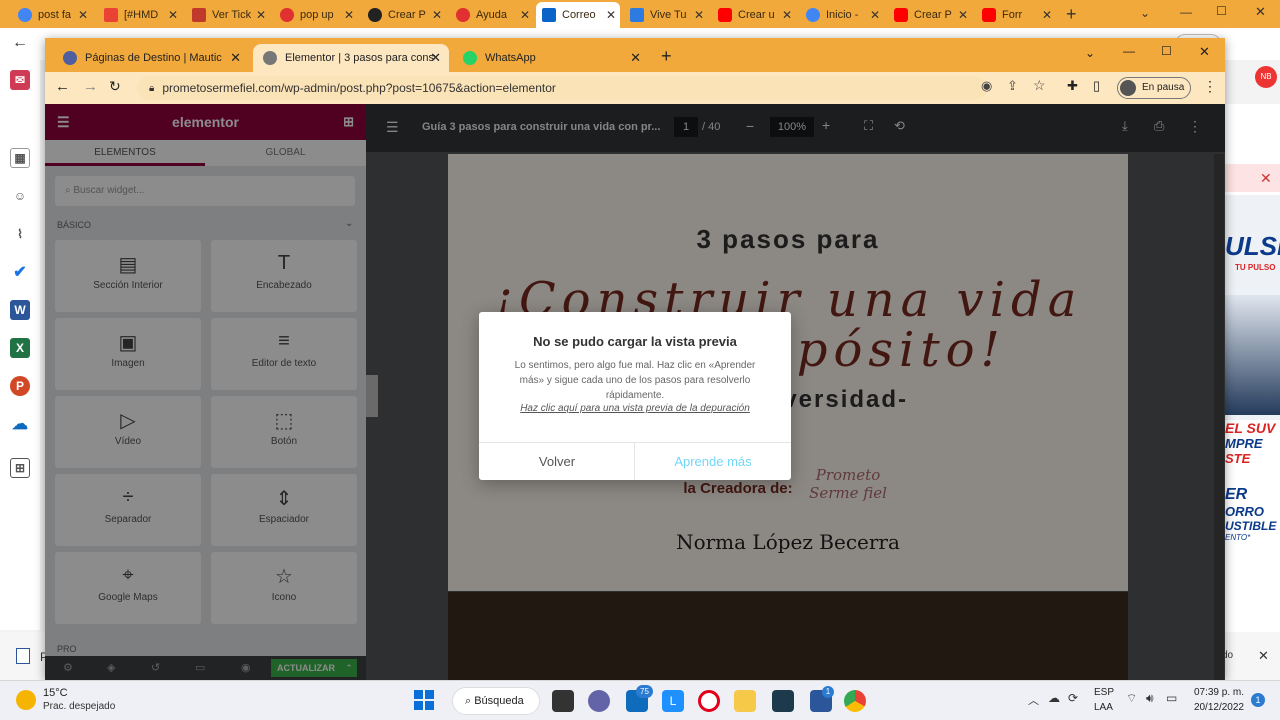 This screenshot has height=720, width=1280. Describe the element at coordinates (754, 15) in the screenshot. I see `outer-tab: Crear u ✕` at that location.